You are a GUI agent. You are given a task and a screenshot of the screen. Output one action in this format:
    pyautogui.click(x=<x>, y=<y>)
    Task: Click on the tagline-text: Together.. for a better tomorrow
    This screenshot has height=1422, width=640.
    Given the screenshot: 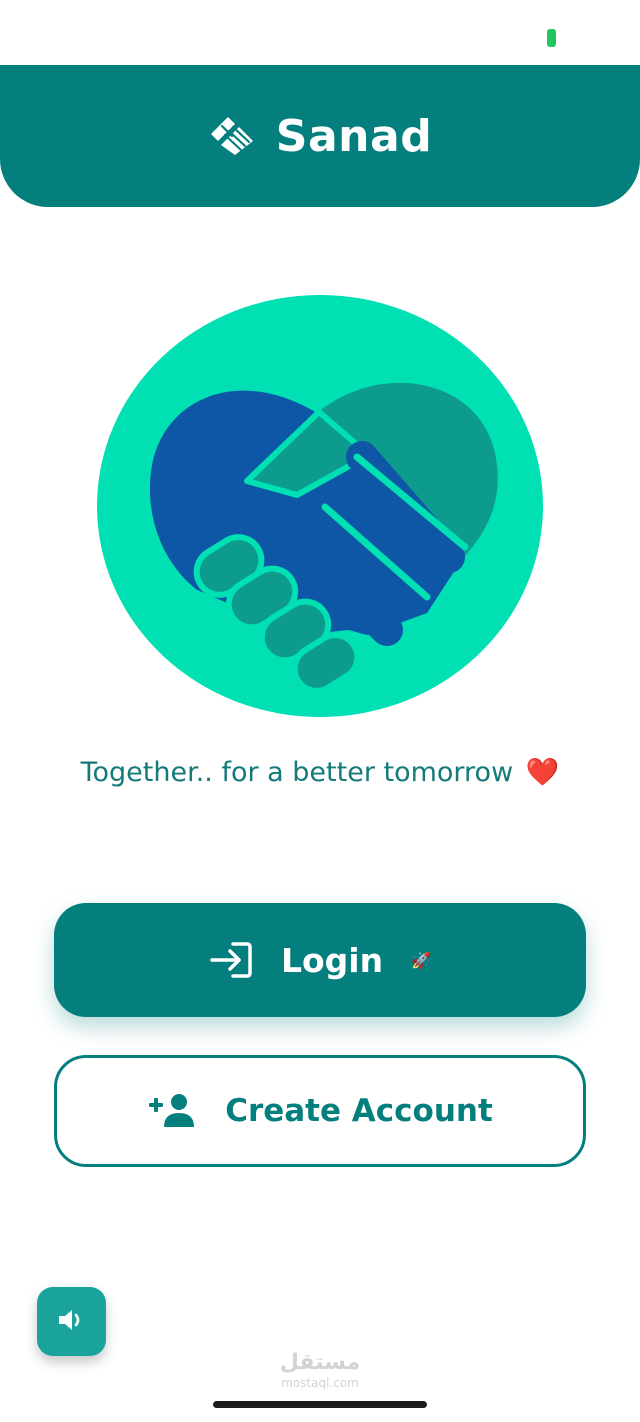 What is the action you would take?
    pyautogui.click(x=297, y=772)
    